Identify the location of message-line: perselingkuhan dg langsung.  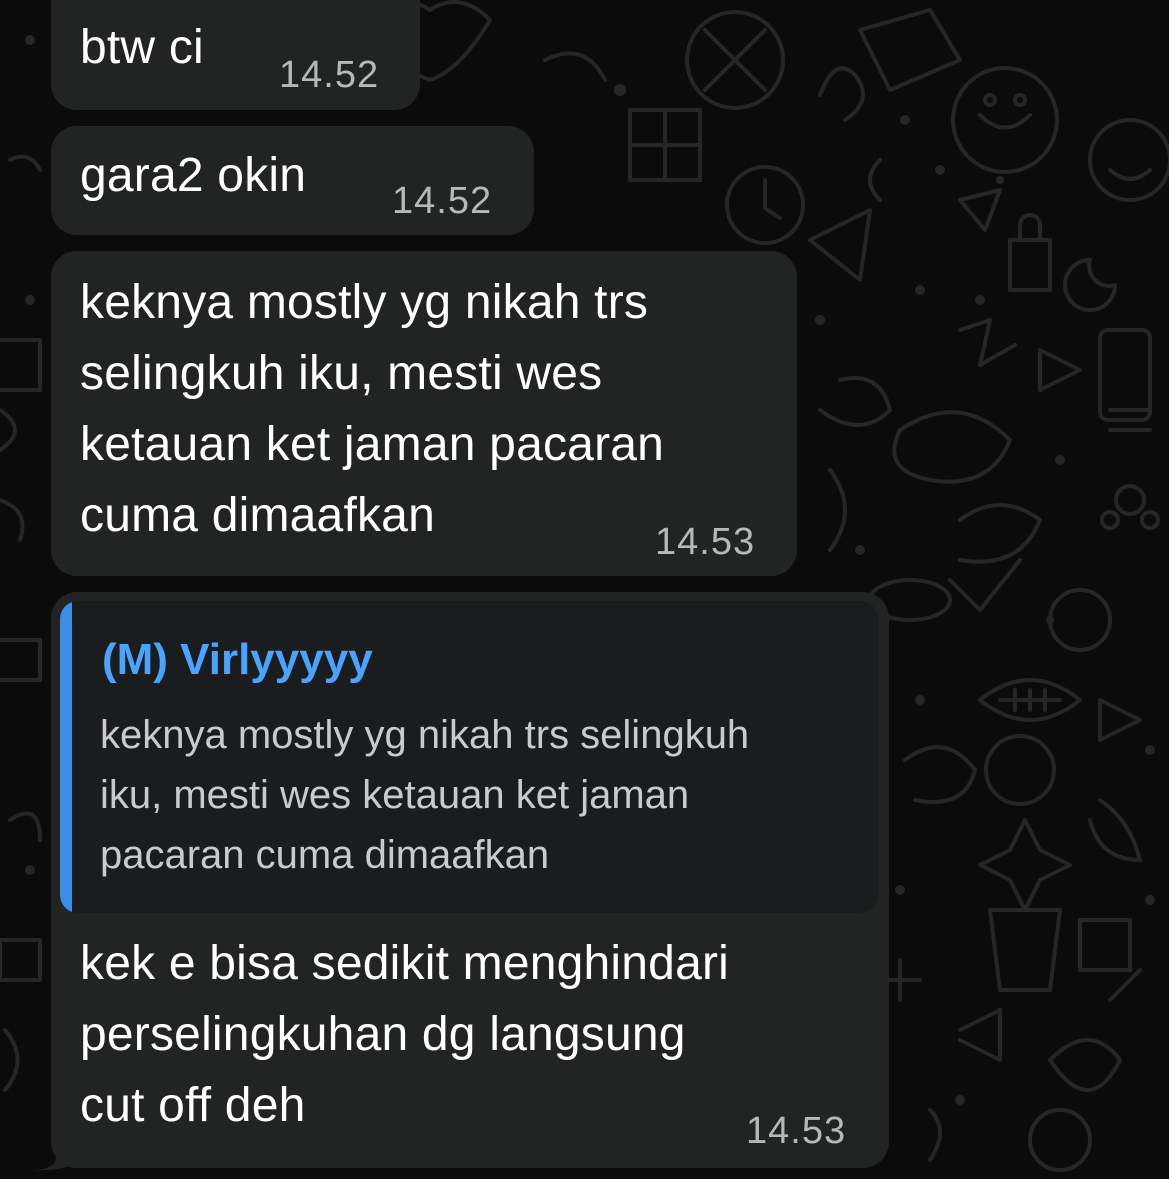
(383, 1034).